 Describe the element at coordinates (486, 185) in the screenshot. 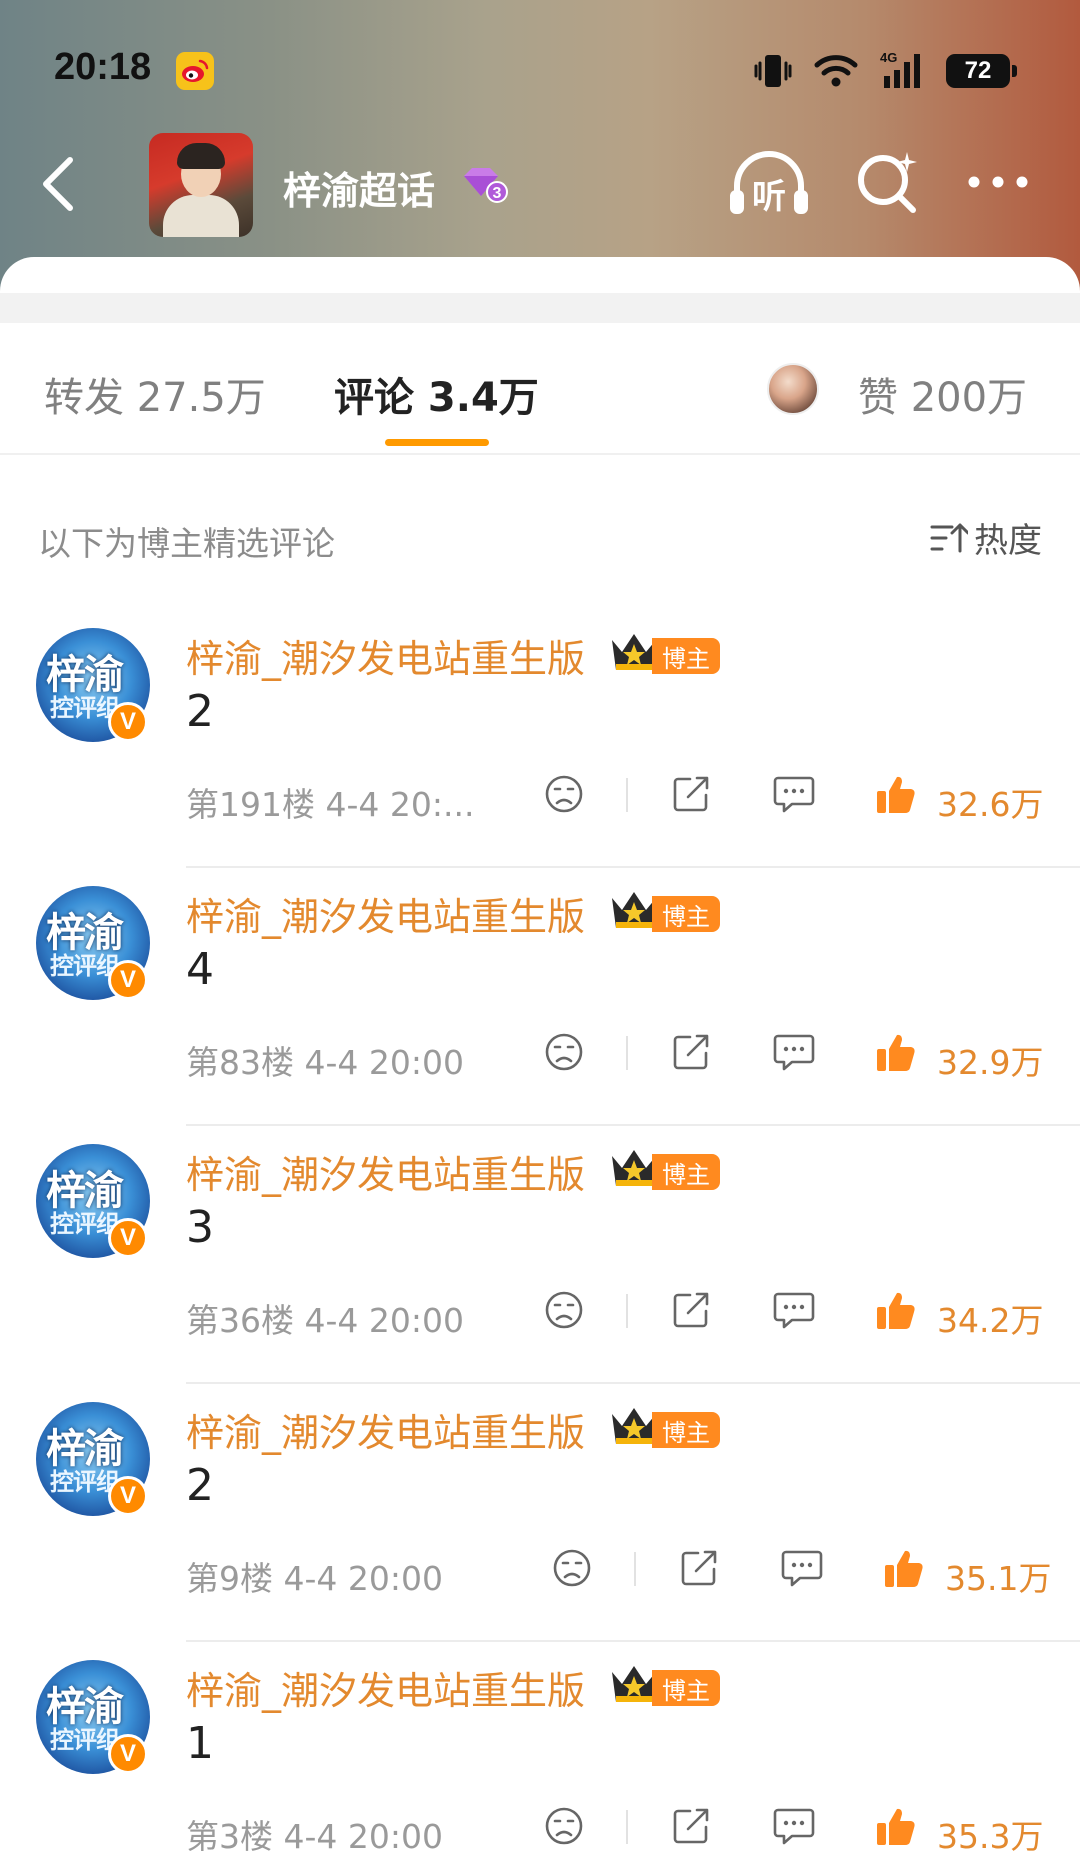

I see `vip-level-icon: 3` at that location.